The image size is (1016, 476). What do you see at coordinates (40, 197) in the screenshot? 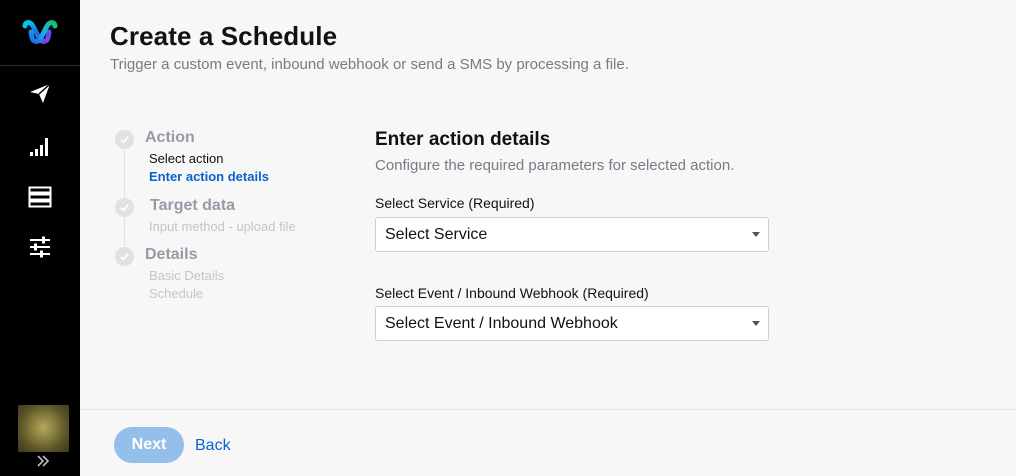
I see `table-icon` at bounding box center [40, 197].